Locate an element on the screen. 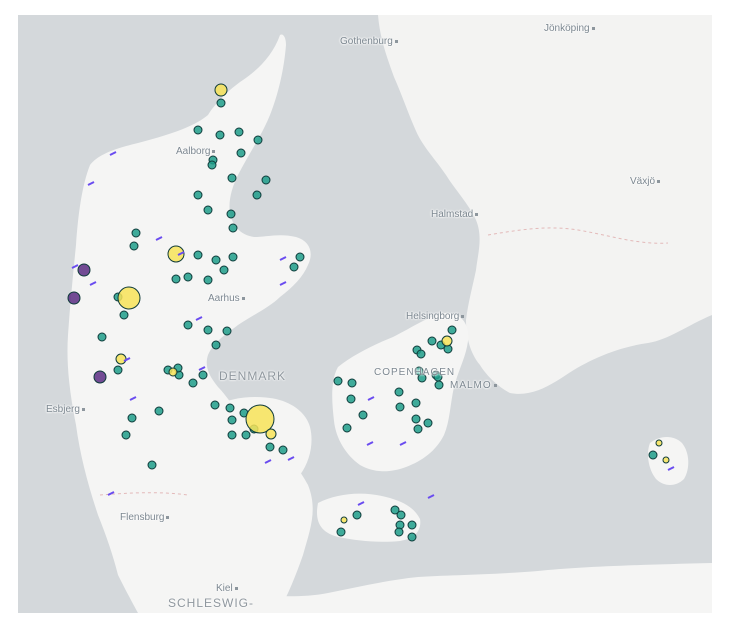 The width and height of the screenshot is (730, 629). city-label-aalborg: Aalborg is located at coordinates (196, 151).